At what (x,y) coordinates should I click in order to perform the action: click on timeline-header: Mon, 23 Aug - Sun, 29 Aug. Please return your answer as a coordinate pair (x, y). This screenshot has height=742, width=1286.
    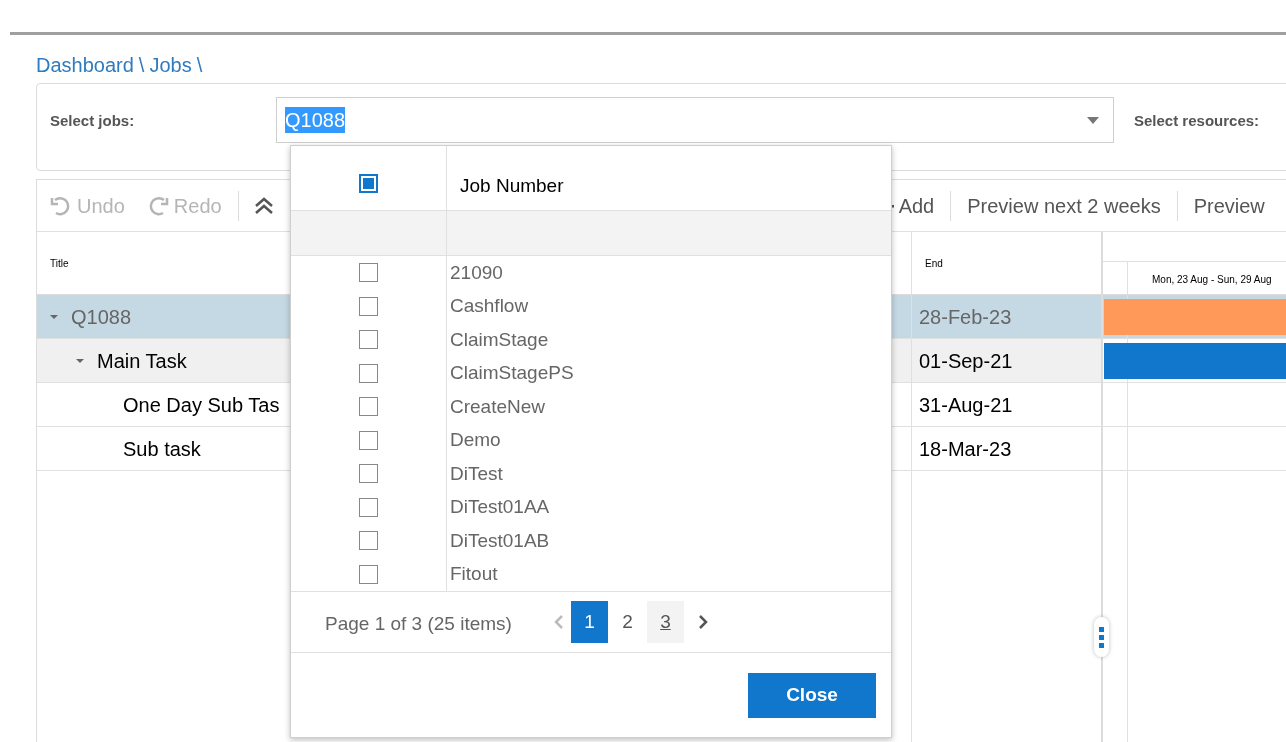
    Looking at the image, I should click on (1211, 280).